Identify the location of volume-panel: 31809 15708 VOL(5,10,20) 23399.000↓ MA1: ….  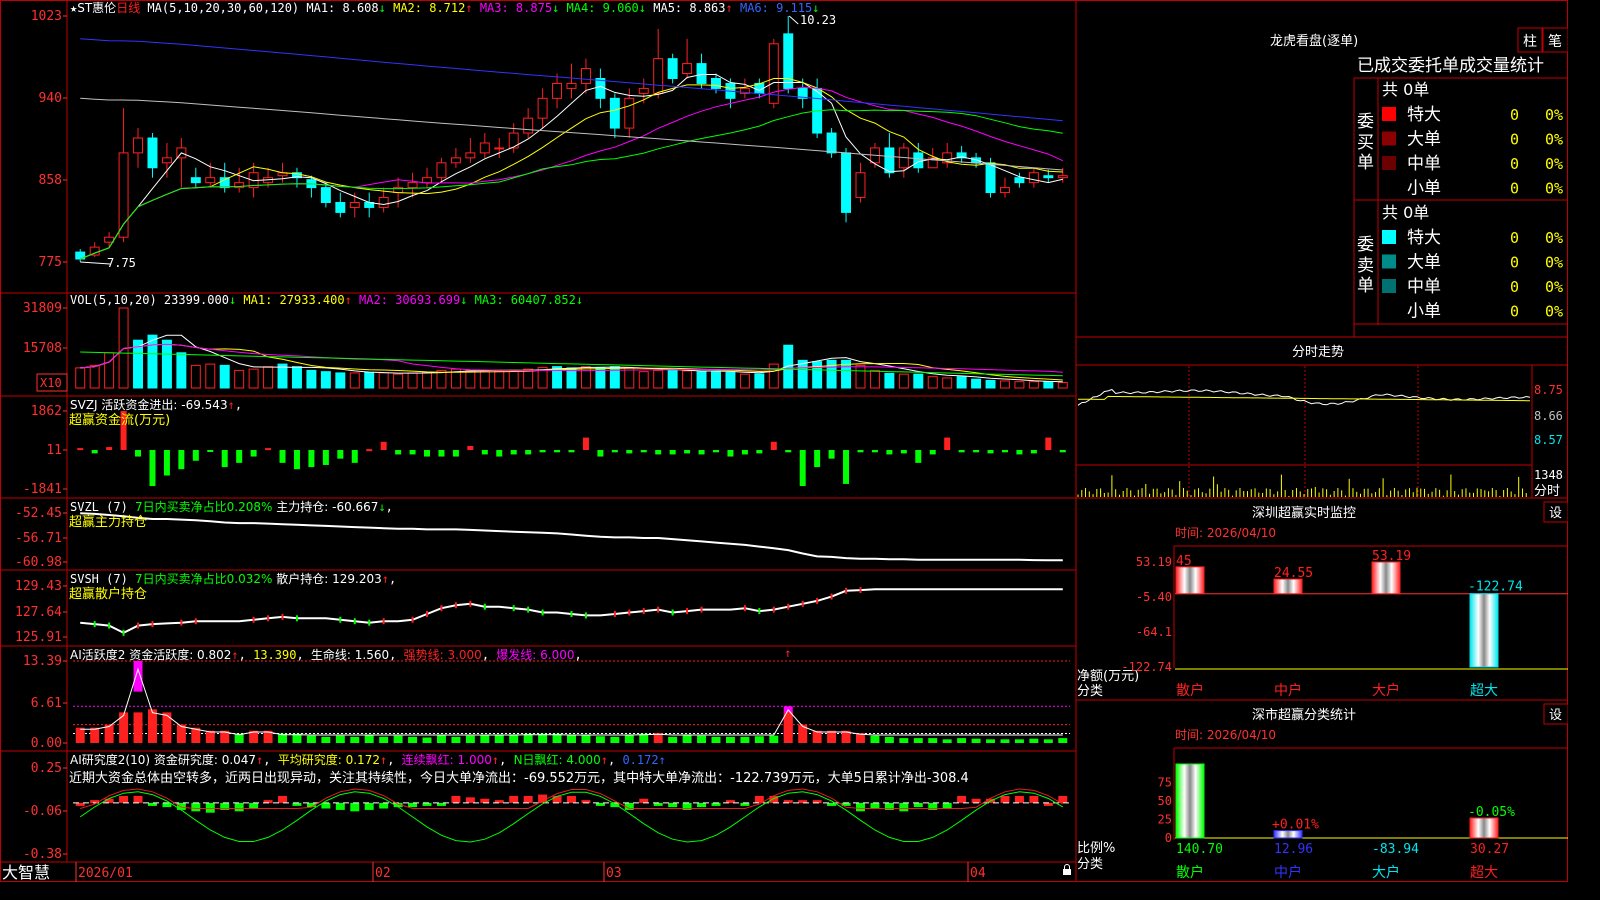
(545, 342).